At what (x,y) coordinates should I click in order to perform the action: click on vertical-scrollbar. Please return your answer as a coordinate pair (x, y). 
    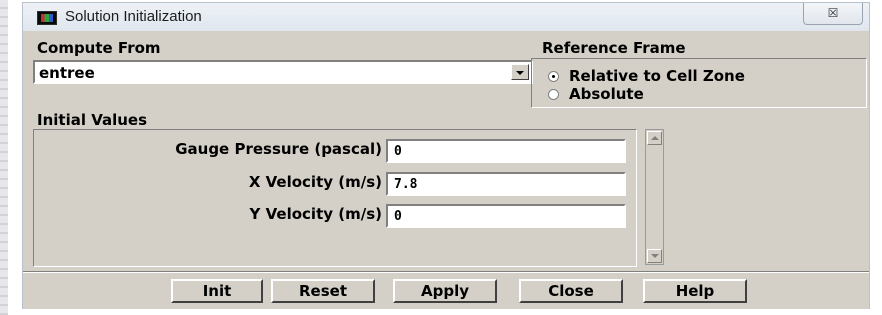
    Looking at the image, I should click on (654, 197).